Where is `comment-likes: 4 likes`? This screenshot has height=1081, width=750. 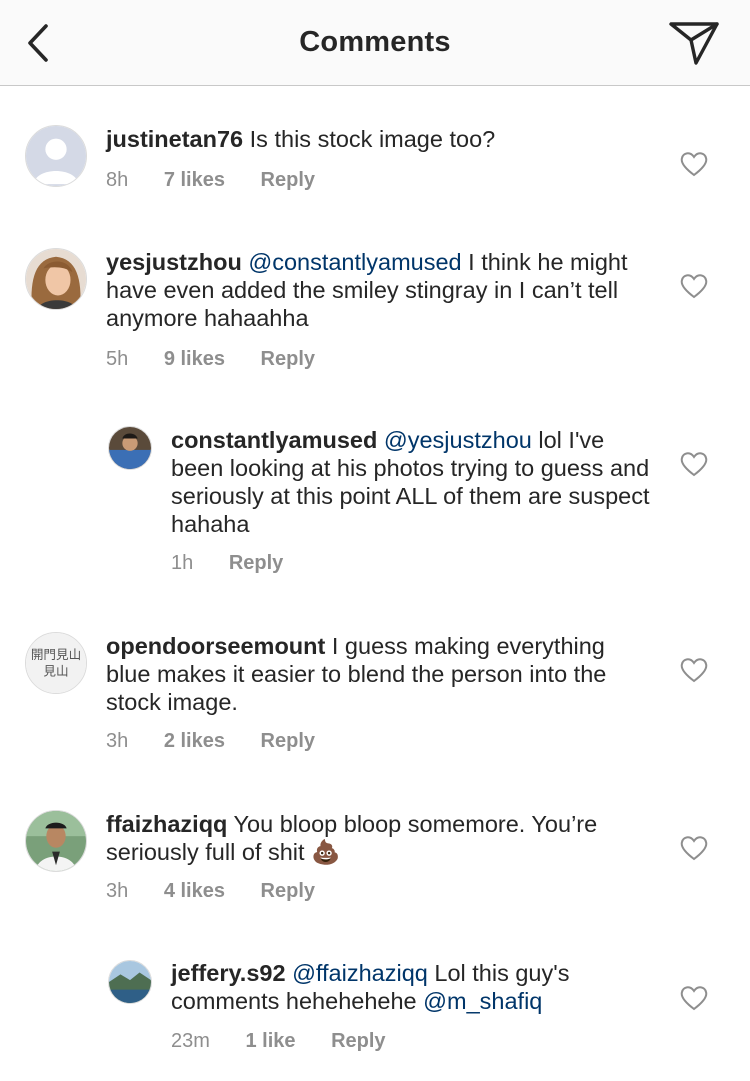 comment-likes: 4 likes is located at coordinates (194, 891).